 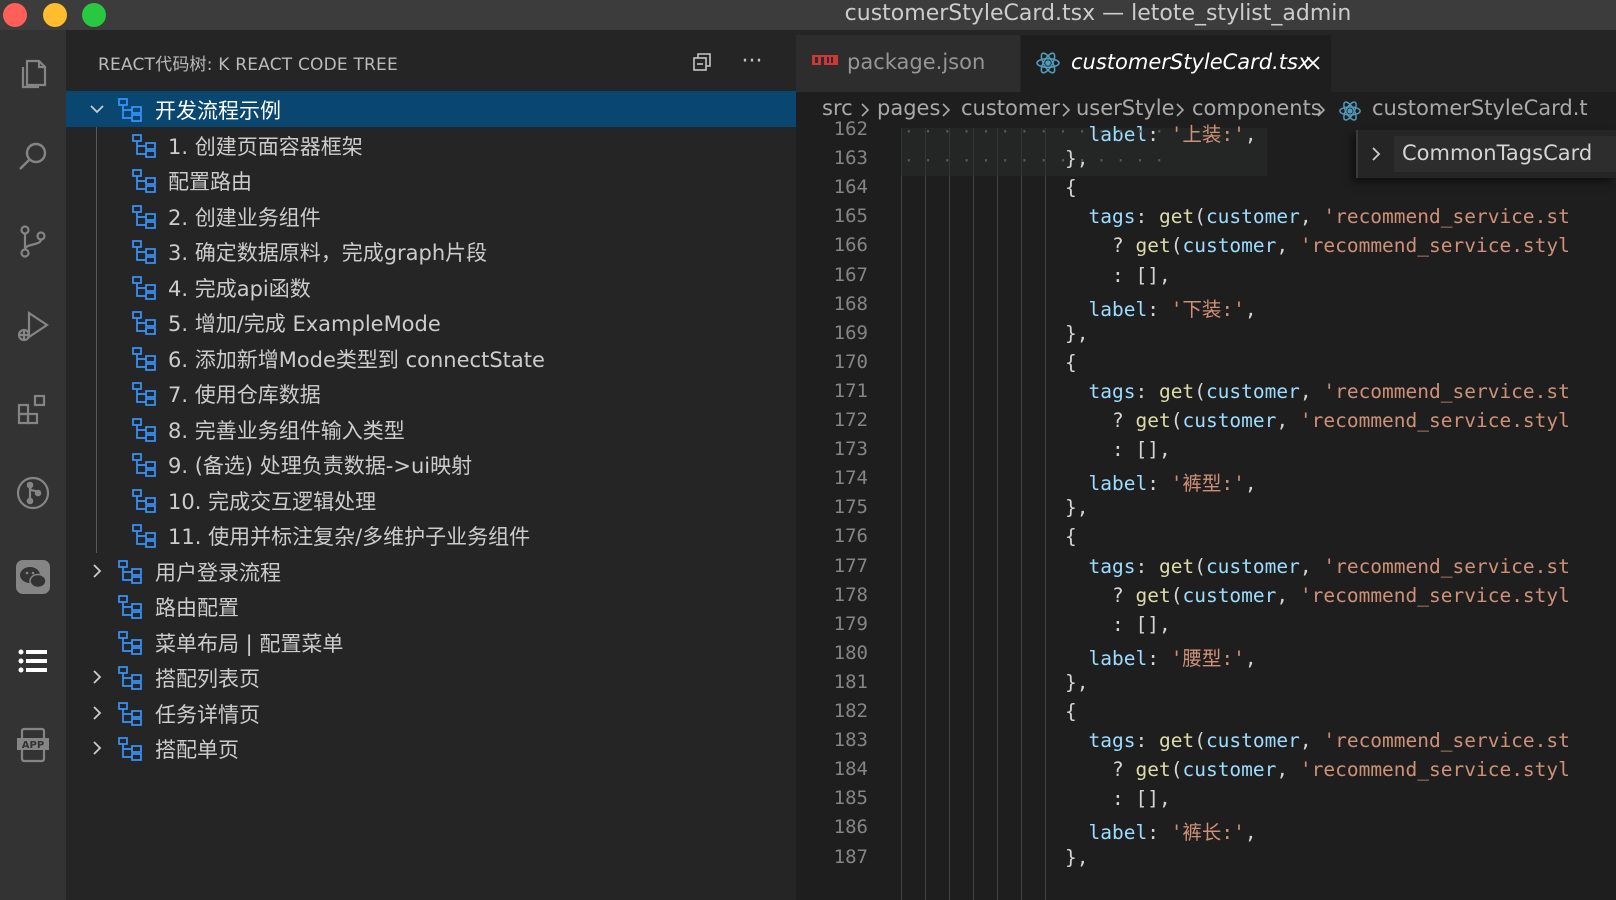 I want to click on tab-label: customerStyleCard.tsx, so click(x=1191, y=62).